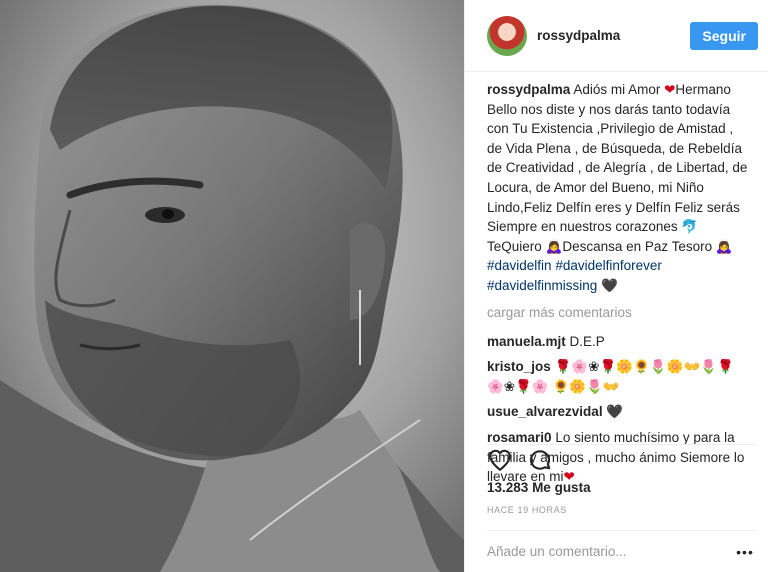 The image size is (768, 572). Describe the element at coordinates (608, 265) in the screenshot. I see `hashtag-davidelfinforever: #davidelfinforever` at that location.